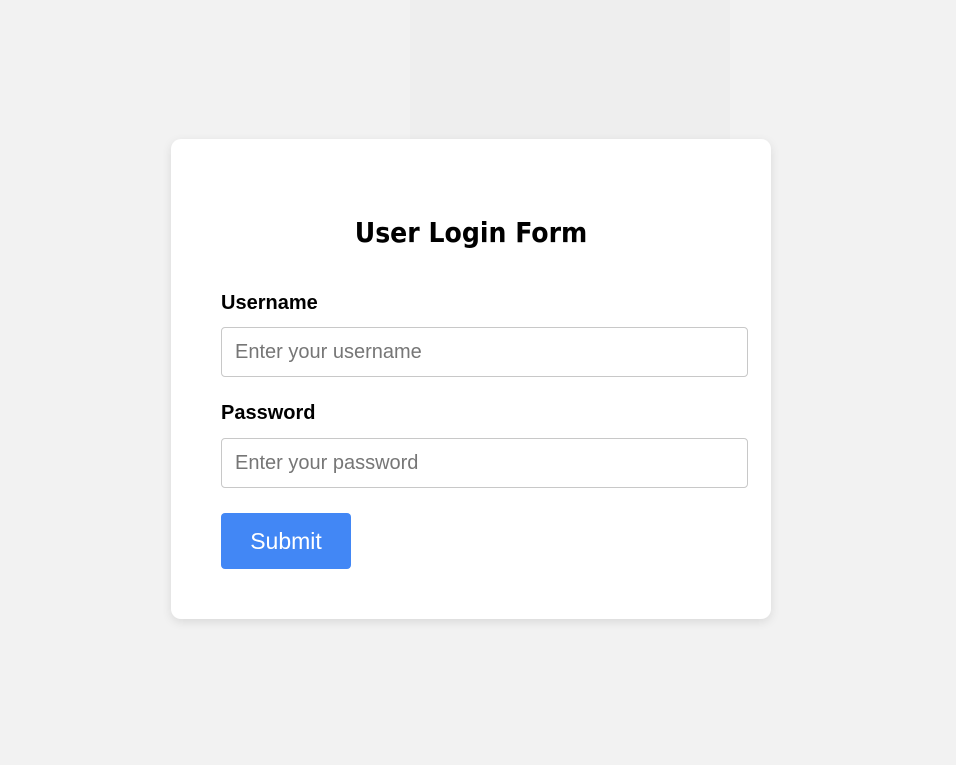 This screenshot has width=956, height=765. Describe the element at coordinates (484, 352) in the screenshot. I see `username-input` at that location.